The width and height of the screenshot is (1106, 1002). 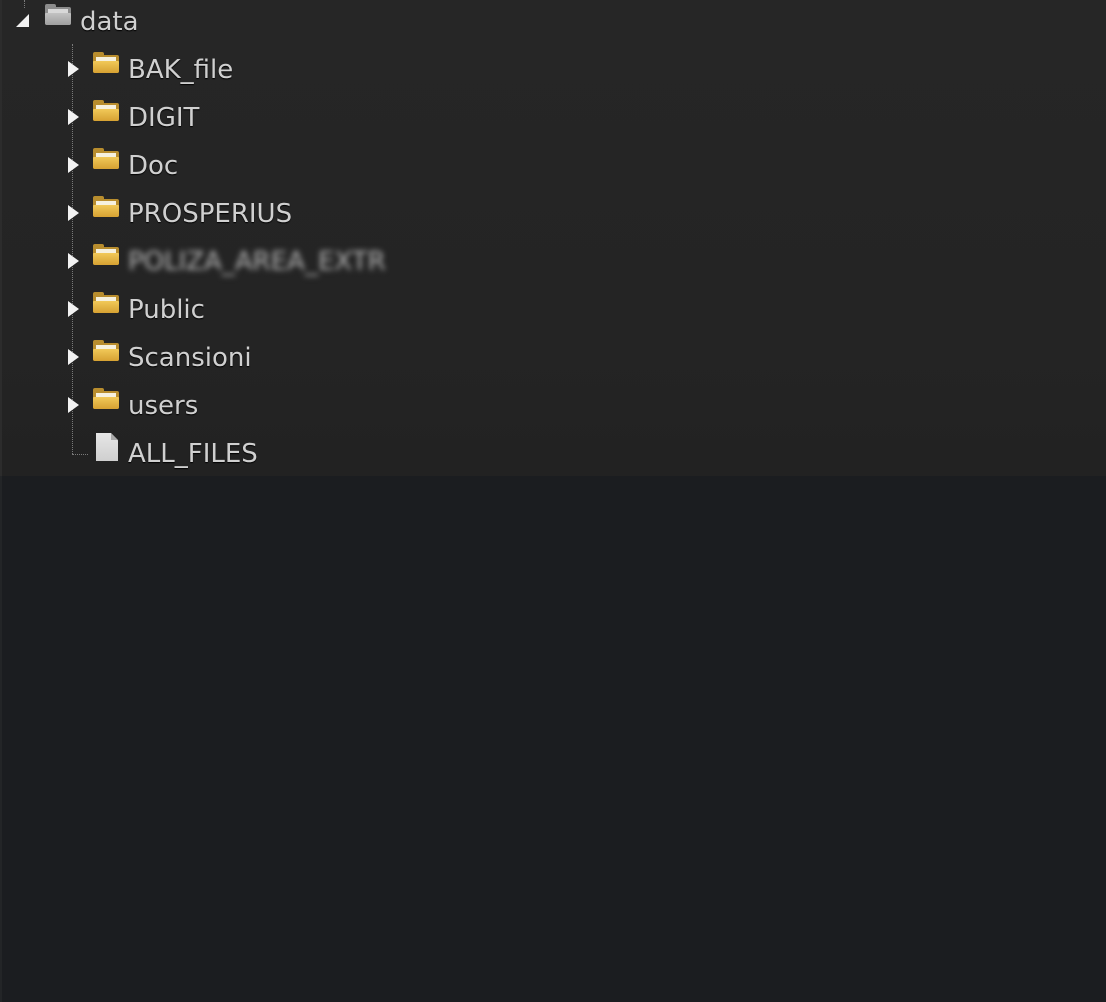 I want to click on tree-node-label: data, so click(x=109, y=22).